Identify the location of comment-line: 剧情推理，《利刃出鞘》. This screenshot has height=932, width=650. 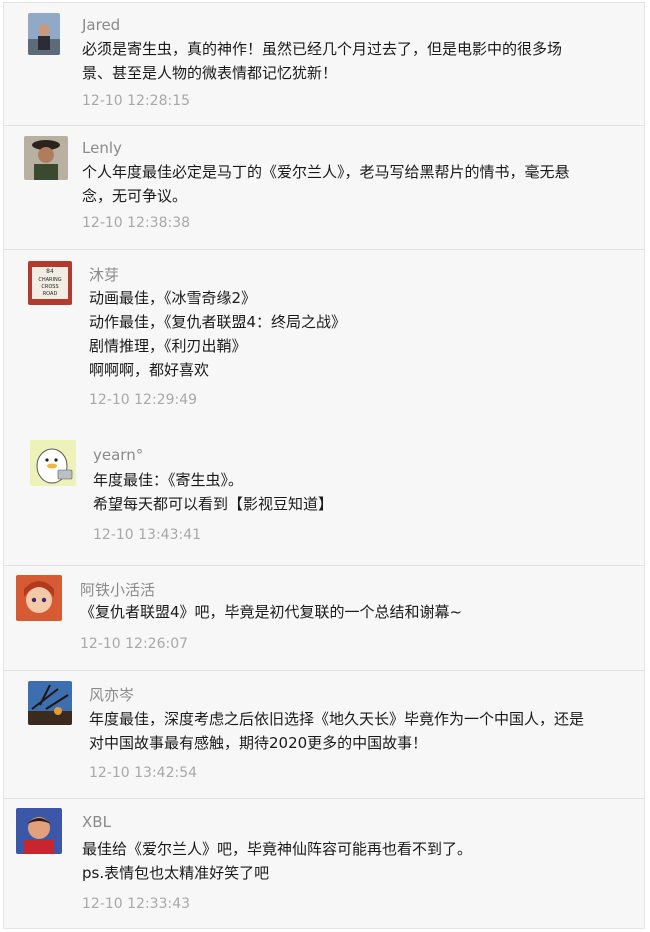
(168, 346).